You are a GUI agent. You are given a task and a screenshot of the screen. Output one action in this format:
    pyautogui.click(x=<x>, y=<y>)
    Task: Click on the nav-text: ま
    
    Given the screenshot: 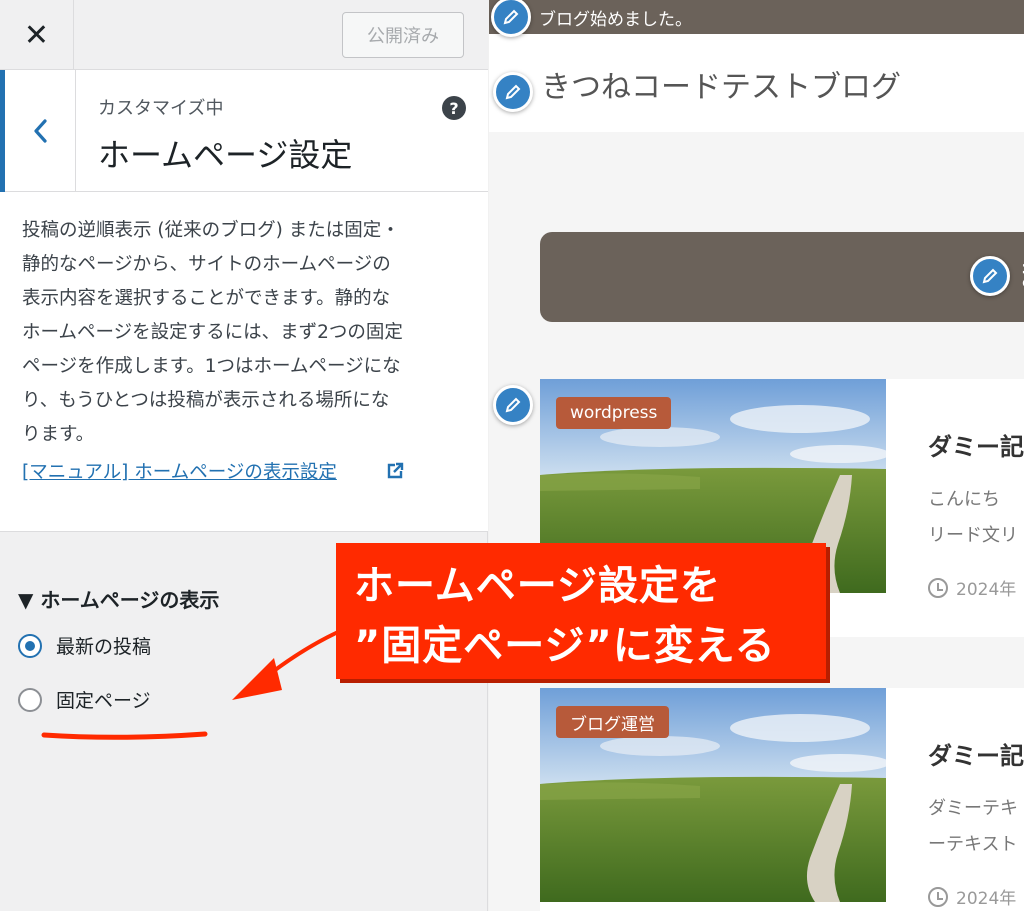 What is the action you would take?
    pyautogui.click(x=1020, y=273)
    